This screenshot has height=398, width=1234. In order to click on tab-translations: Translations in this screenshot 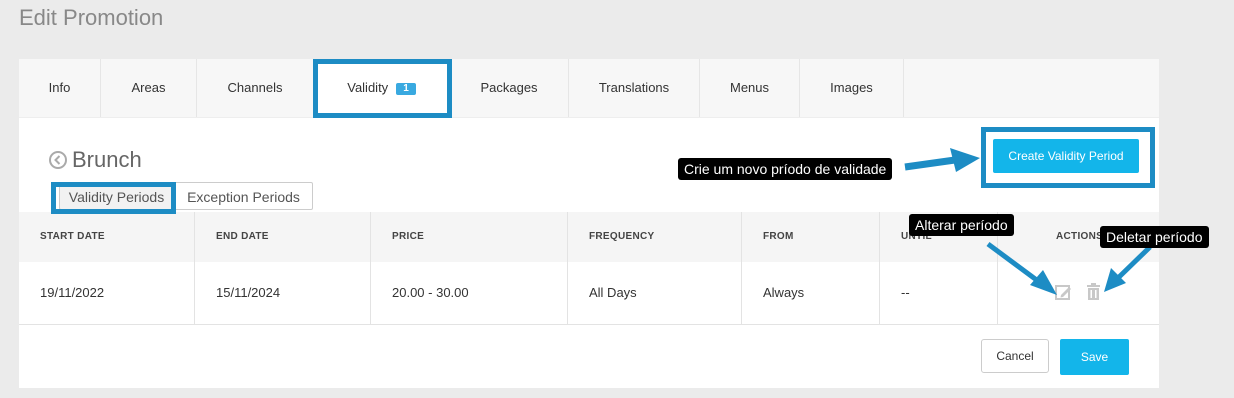, I will do `click(634, 88)`.